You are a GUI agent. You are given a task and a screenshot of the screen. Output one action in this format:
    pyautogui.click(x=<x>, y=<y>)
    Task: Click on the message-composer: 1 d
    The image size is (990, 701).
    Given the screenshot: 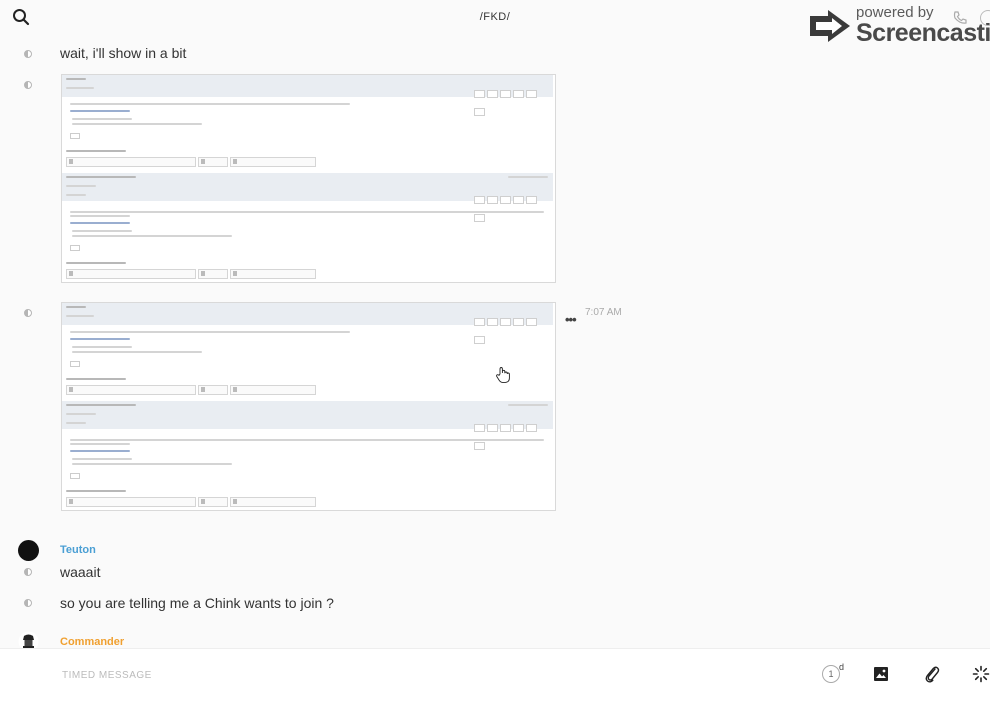 What is the action you would take?
    pyautogui.click(x=495, y=674)
    